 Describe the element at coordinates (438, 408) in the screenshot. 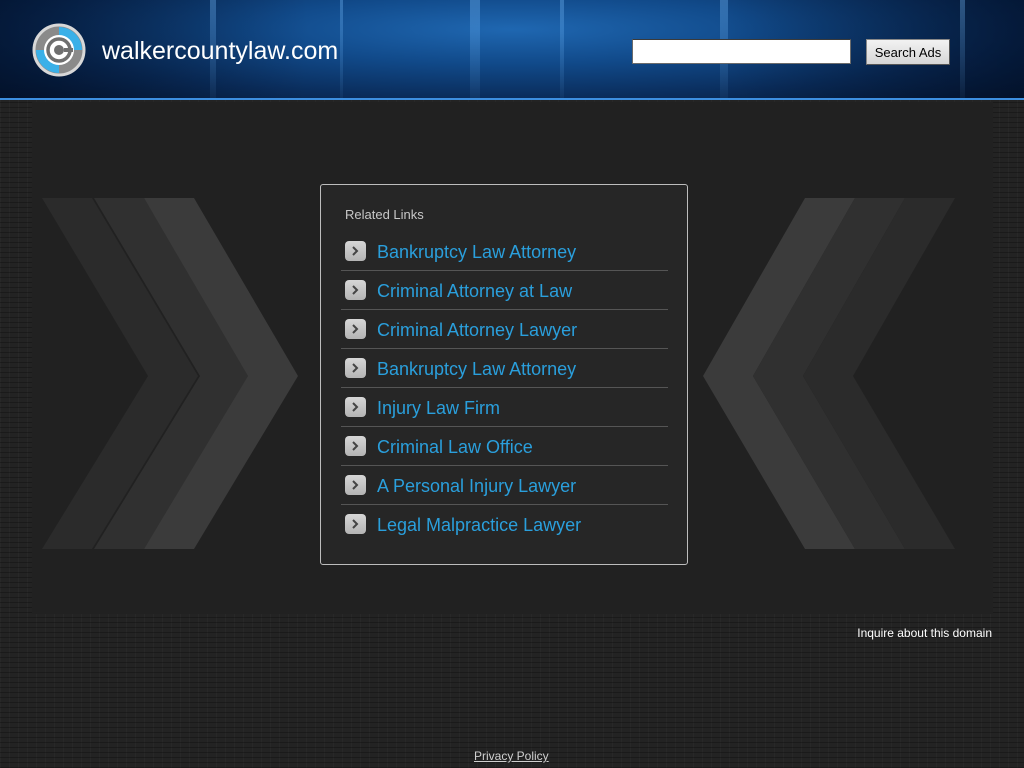

I see `related-link: Injury Law Firm` at that location.